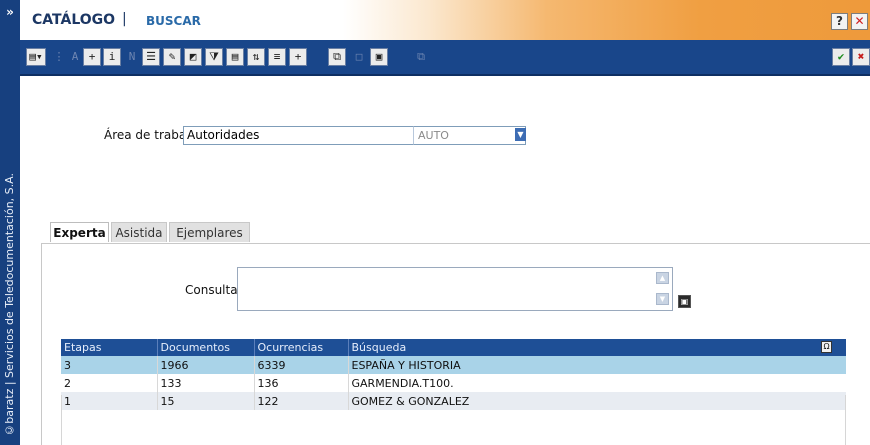 This screenshot has width=870, height=445. Describe the element at coordinates (662, 278) in the screenshot. I see `scroll-up-icon: ▲` at that location.